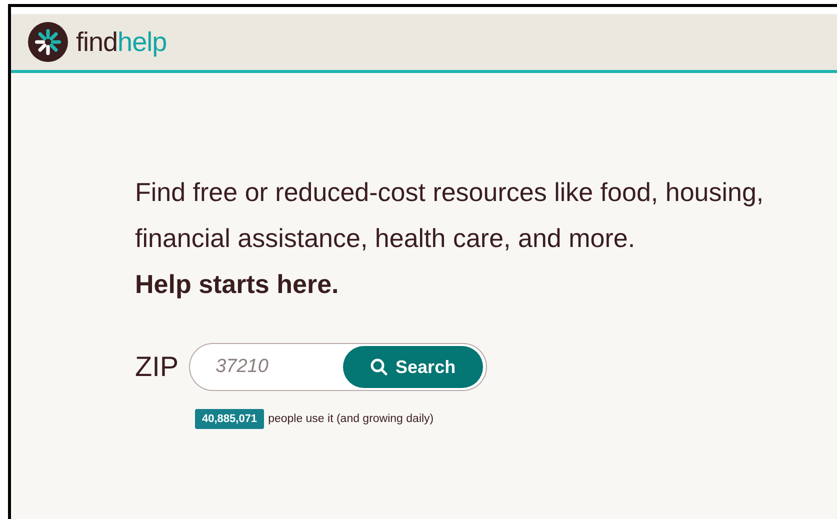  Describe the element at coordinates (337, 367) in the screenshot. I see `zip-field: 37210 Search` at that location.